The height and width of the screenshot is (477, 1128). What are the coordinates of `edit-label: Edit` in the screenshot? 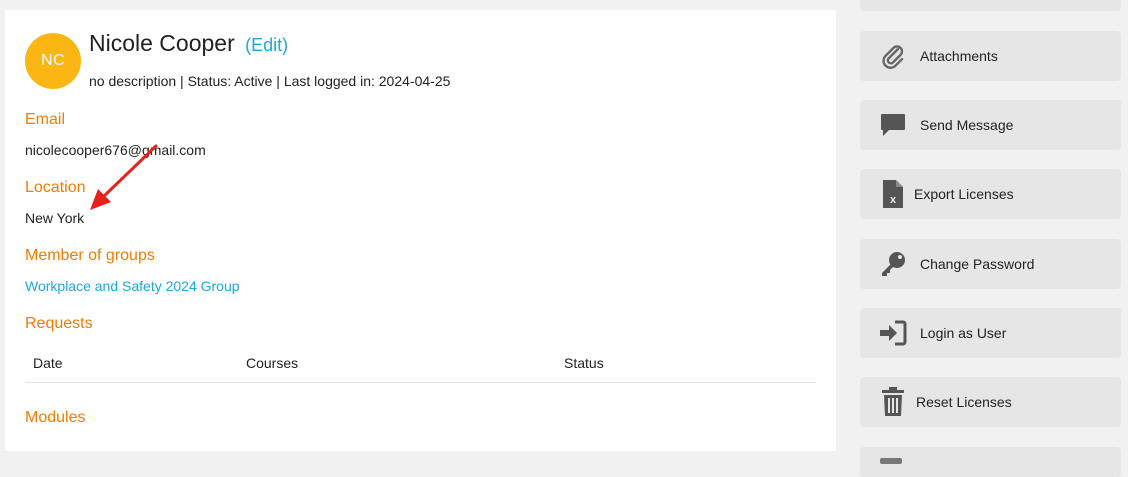 It's located at (267, 45).